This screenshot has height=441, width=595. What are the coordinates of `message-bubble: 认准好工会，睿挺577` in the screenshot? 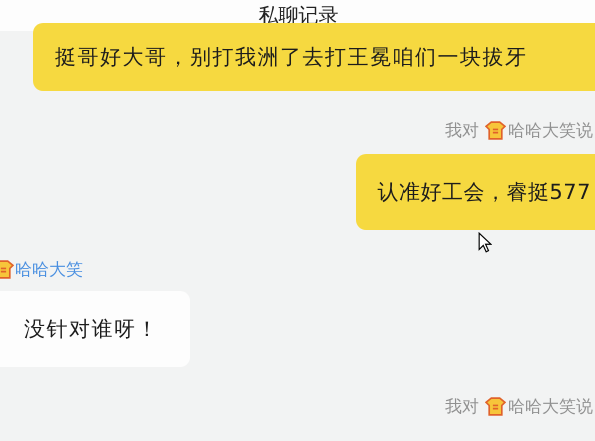 It's located at (475, 192).